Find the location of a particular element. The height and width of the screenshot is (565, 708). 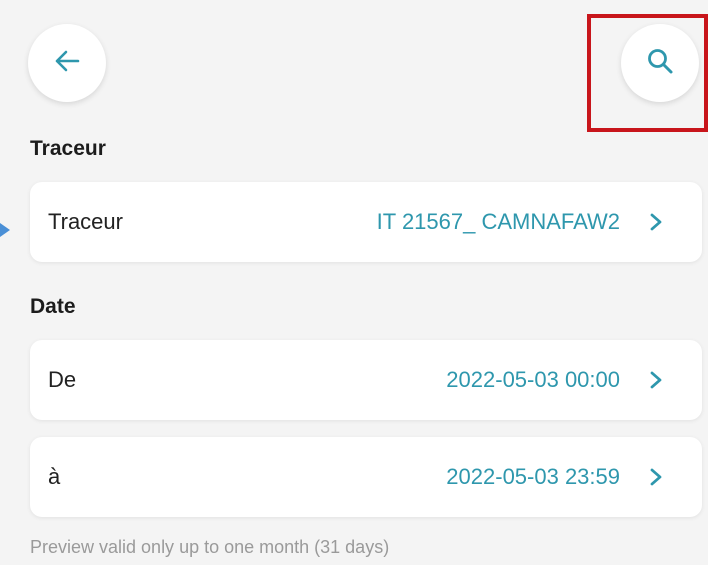

date-to-value: 2022-05-03 23:59 is located at coordinates (533, 476).